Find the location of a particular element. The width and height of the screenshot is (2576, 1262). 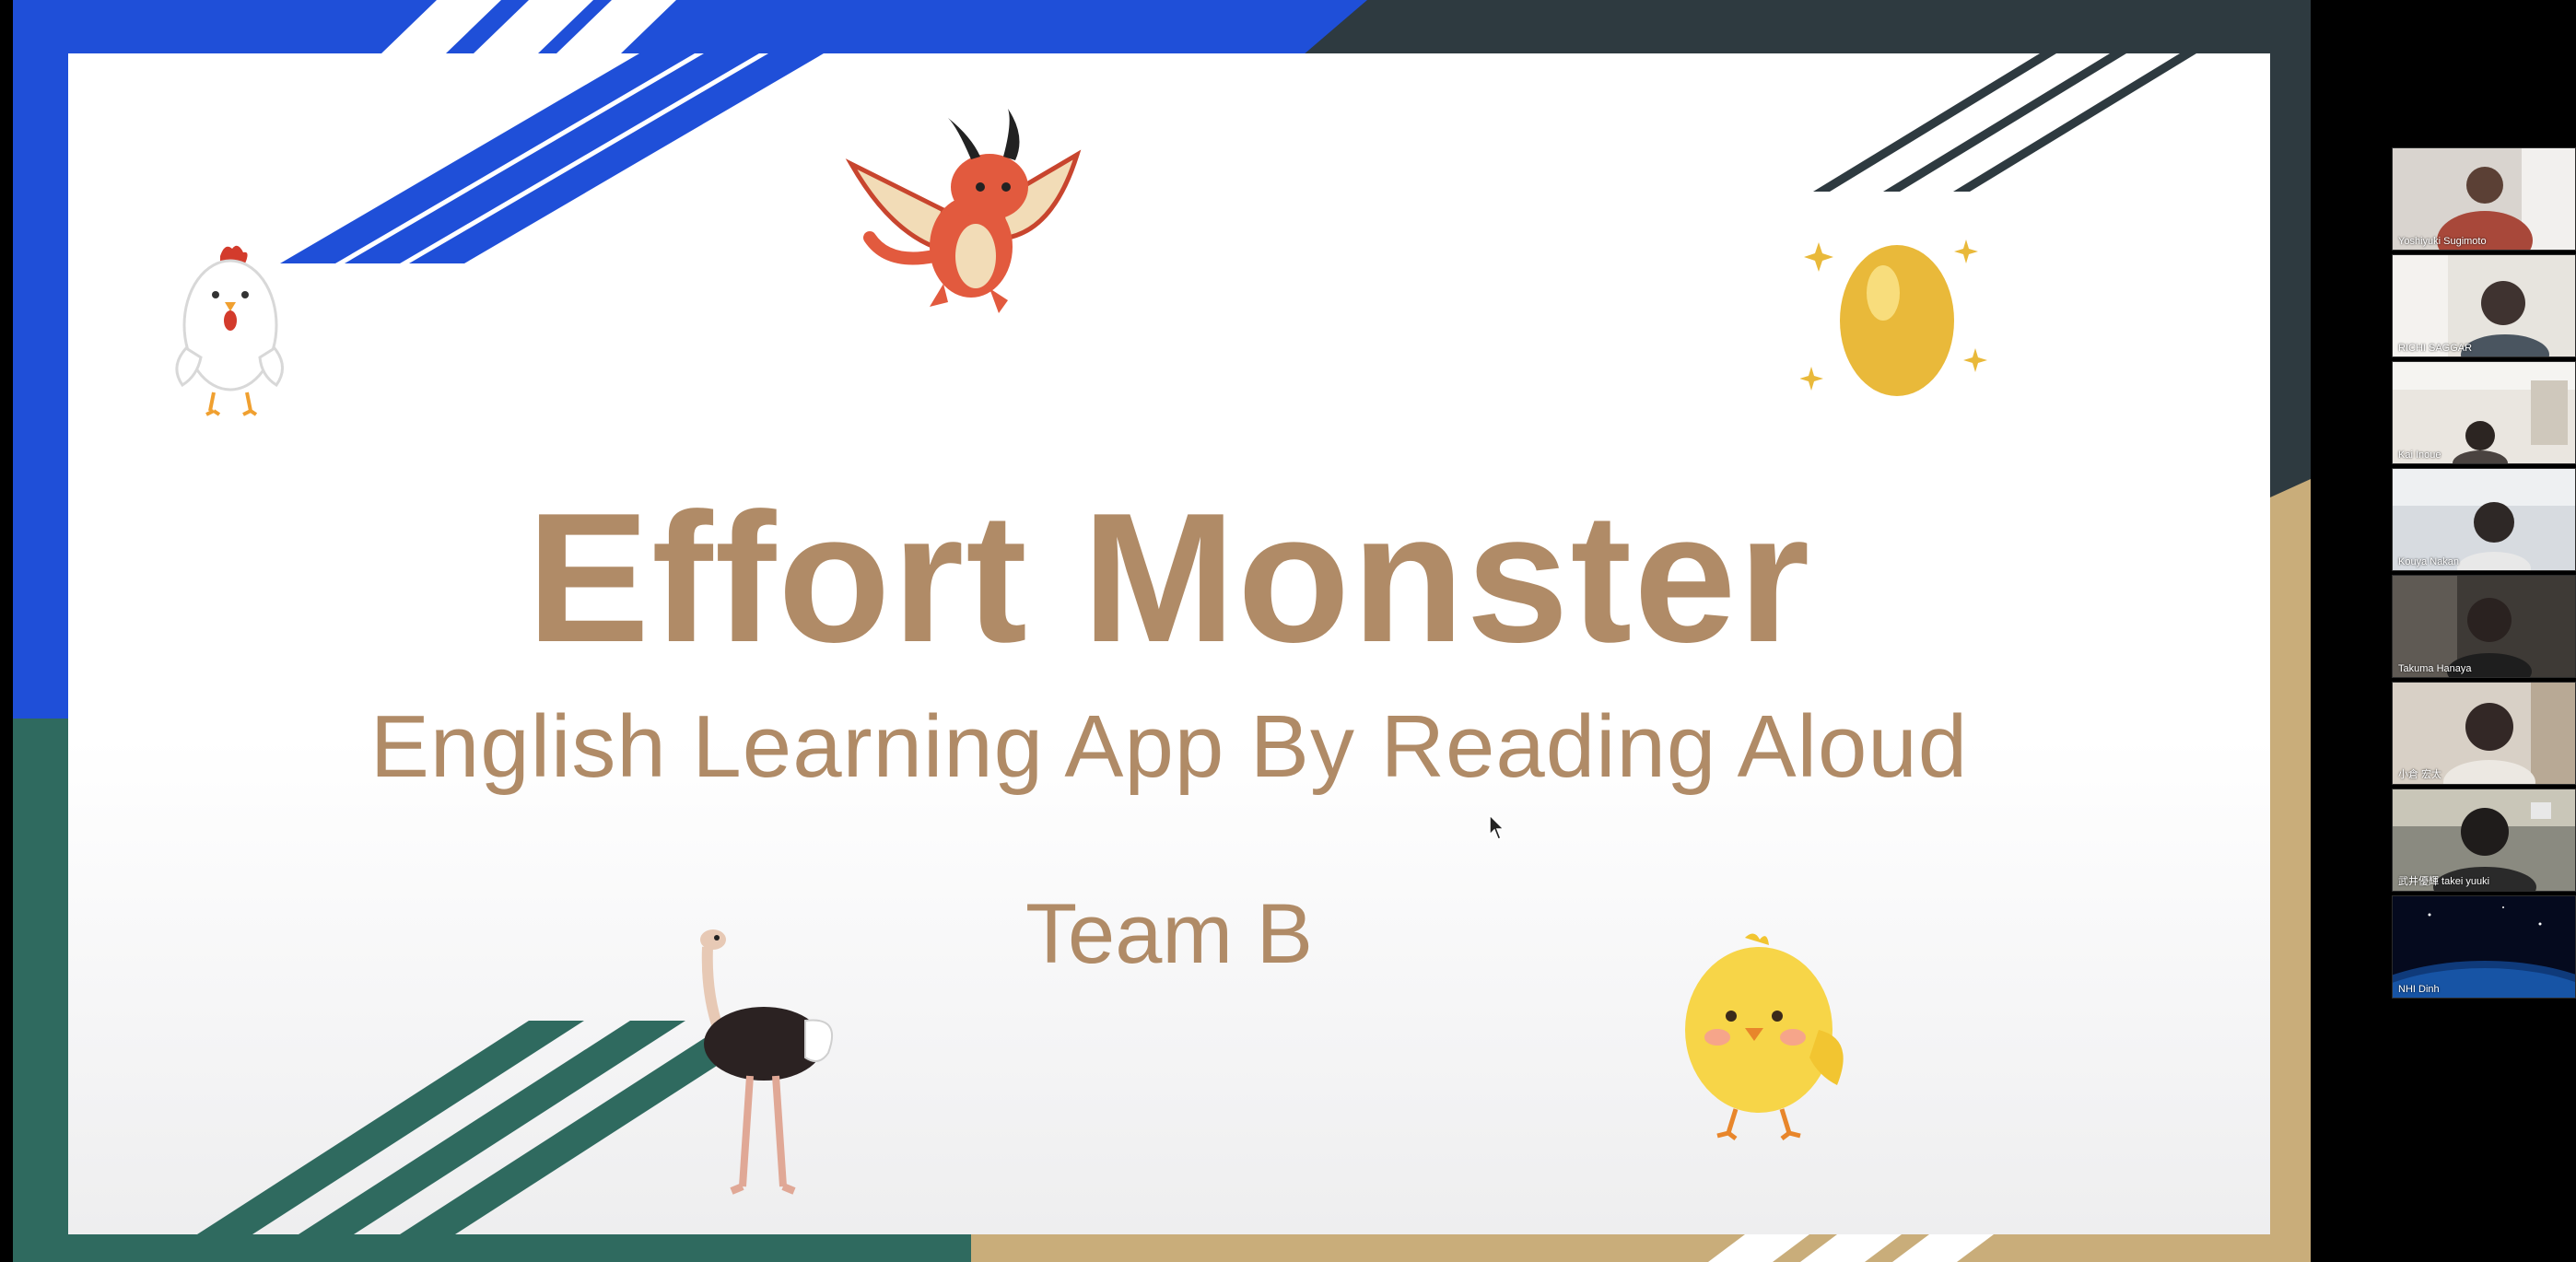

participant-name: Takuma Hanaya is located at coordinates (2435, 668).